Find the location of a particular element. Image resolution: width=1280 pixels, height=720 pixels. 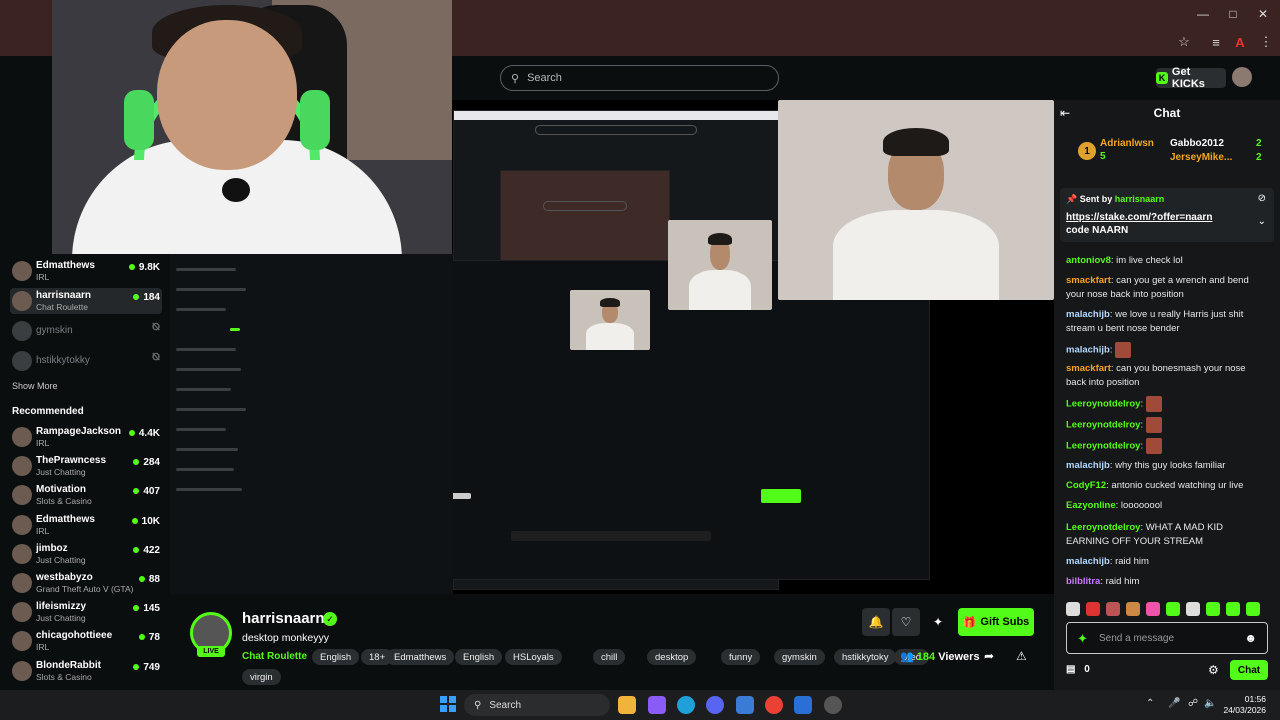

wifi-icon: ☍ is located at coordinates (1193, 703).